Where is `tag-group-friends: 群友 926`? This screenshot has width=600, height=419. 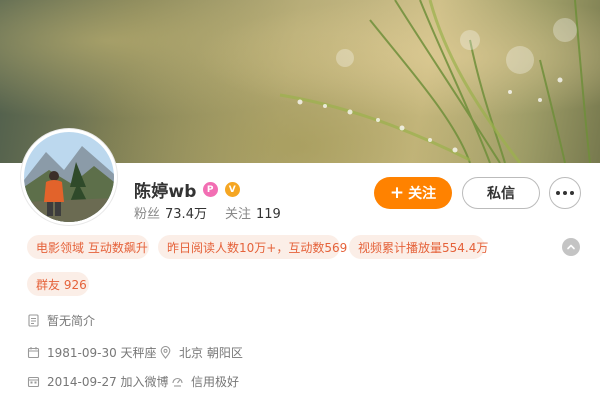
tag-group-friends: 群友 926 is located at coordinates (58, 284).